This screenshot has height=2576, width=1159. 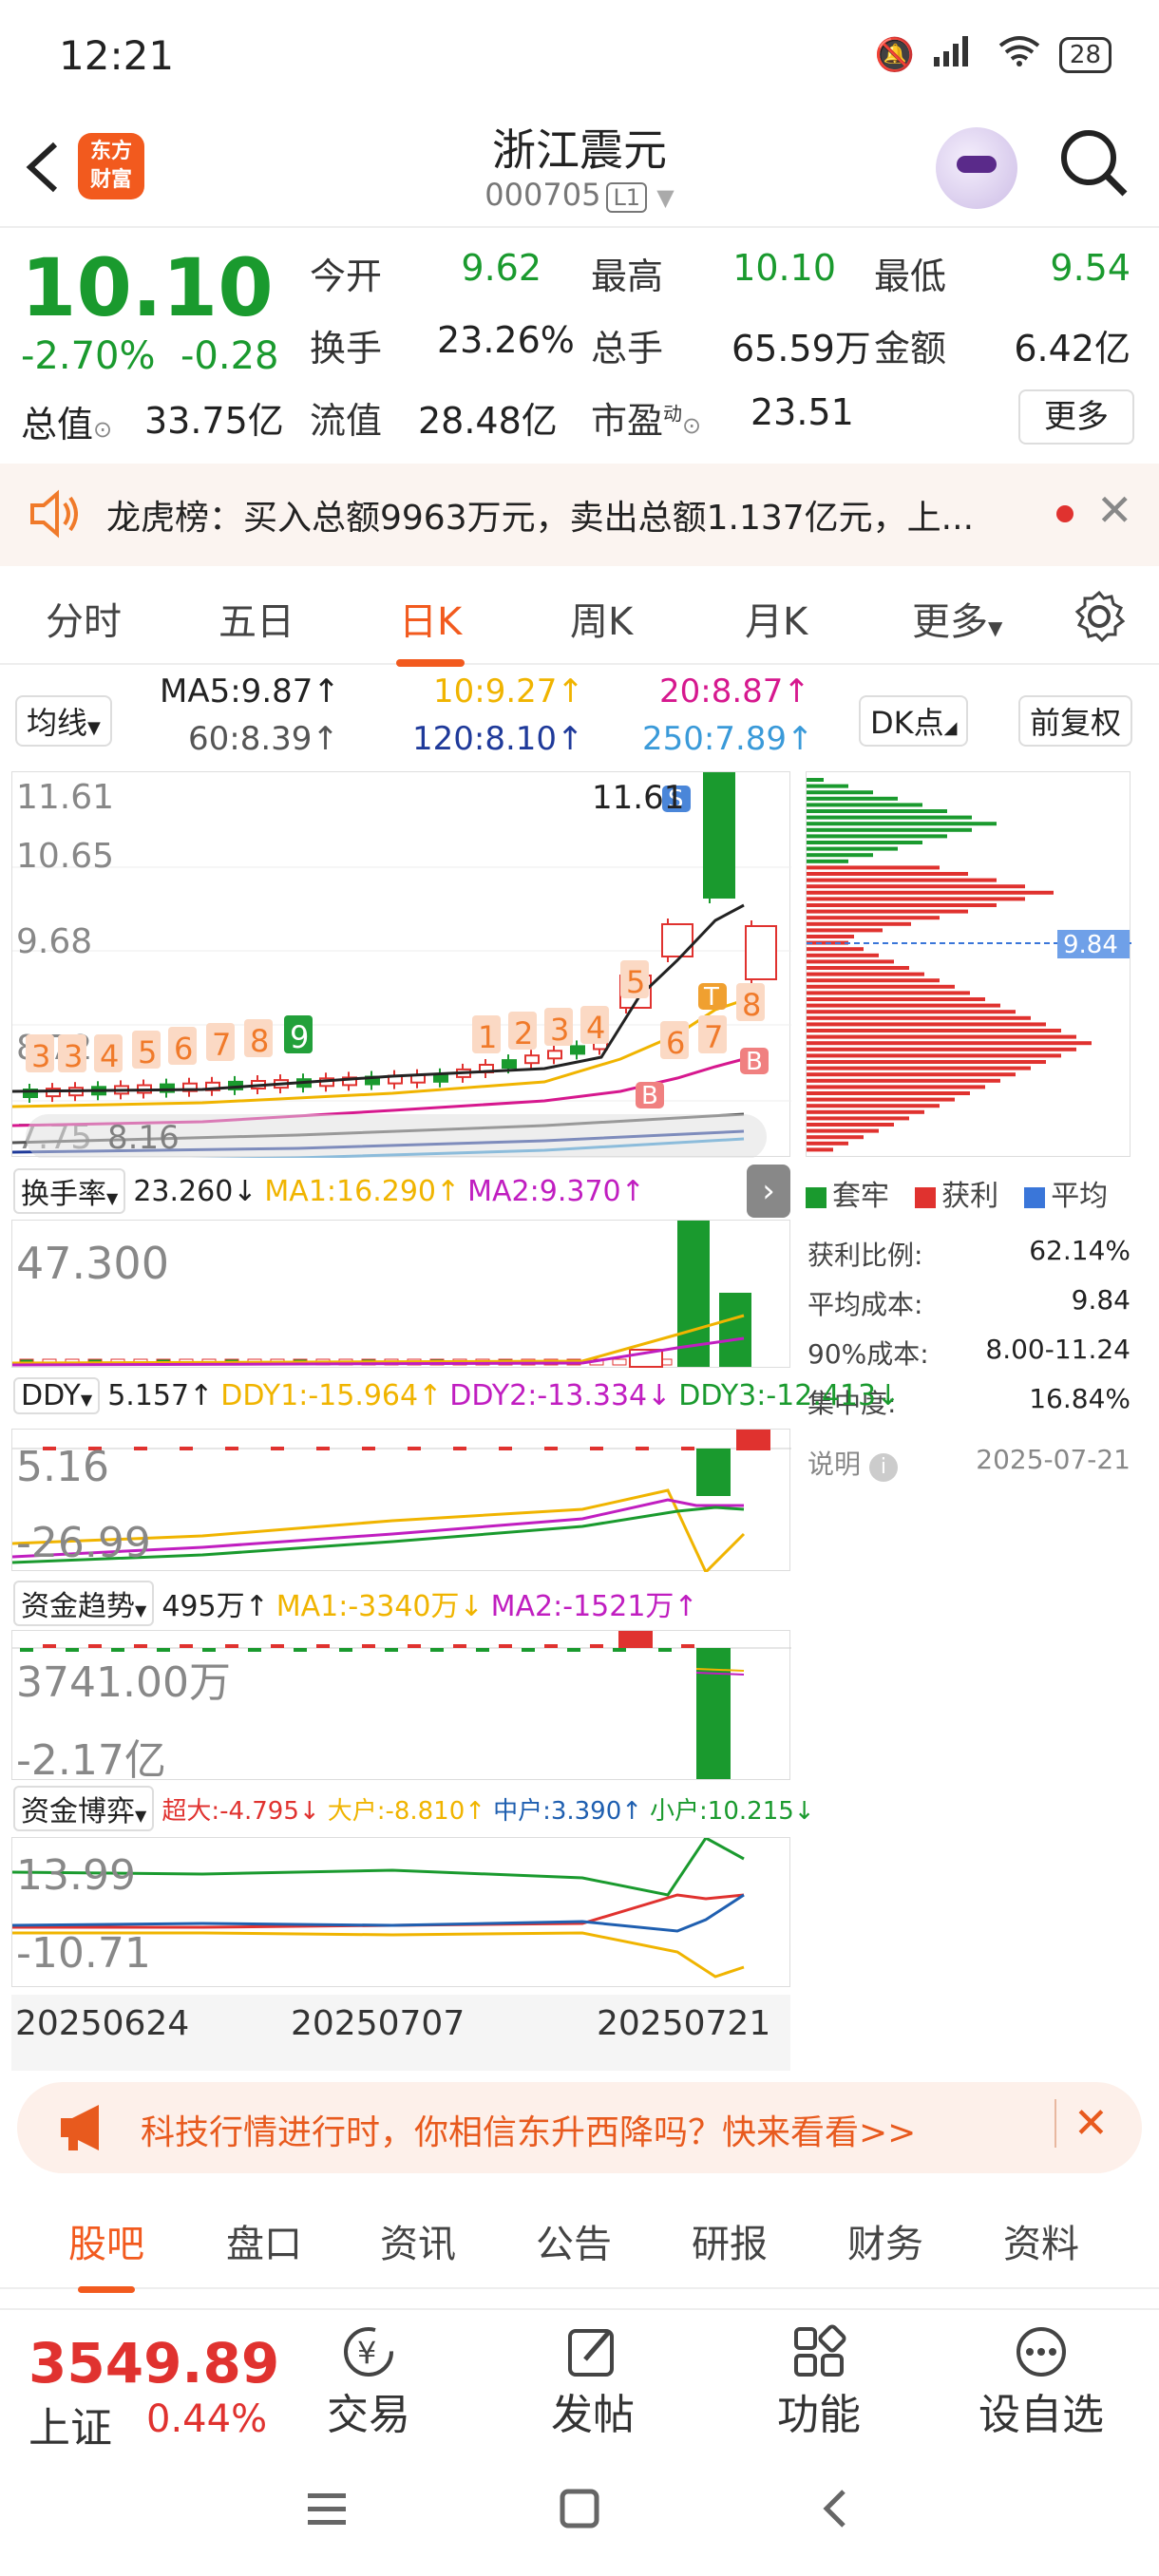 What do you see at coordinates (396, 1137) in the screenshot?
I see `chart-nav-pill` at bounding box center [396, 1137].